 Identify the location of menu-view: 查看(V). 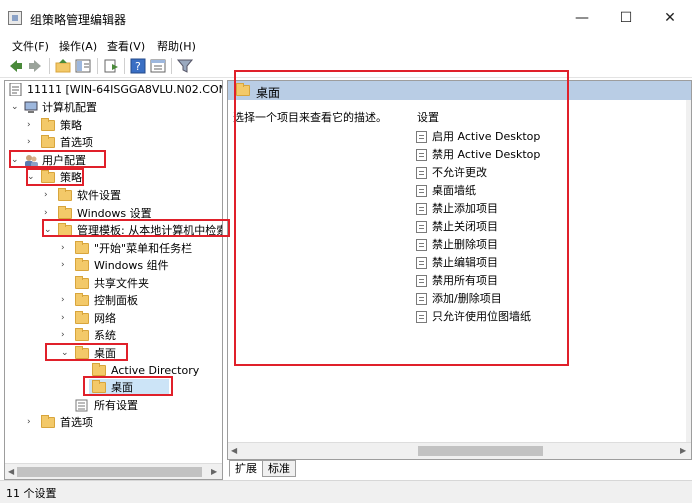
(126, 46).